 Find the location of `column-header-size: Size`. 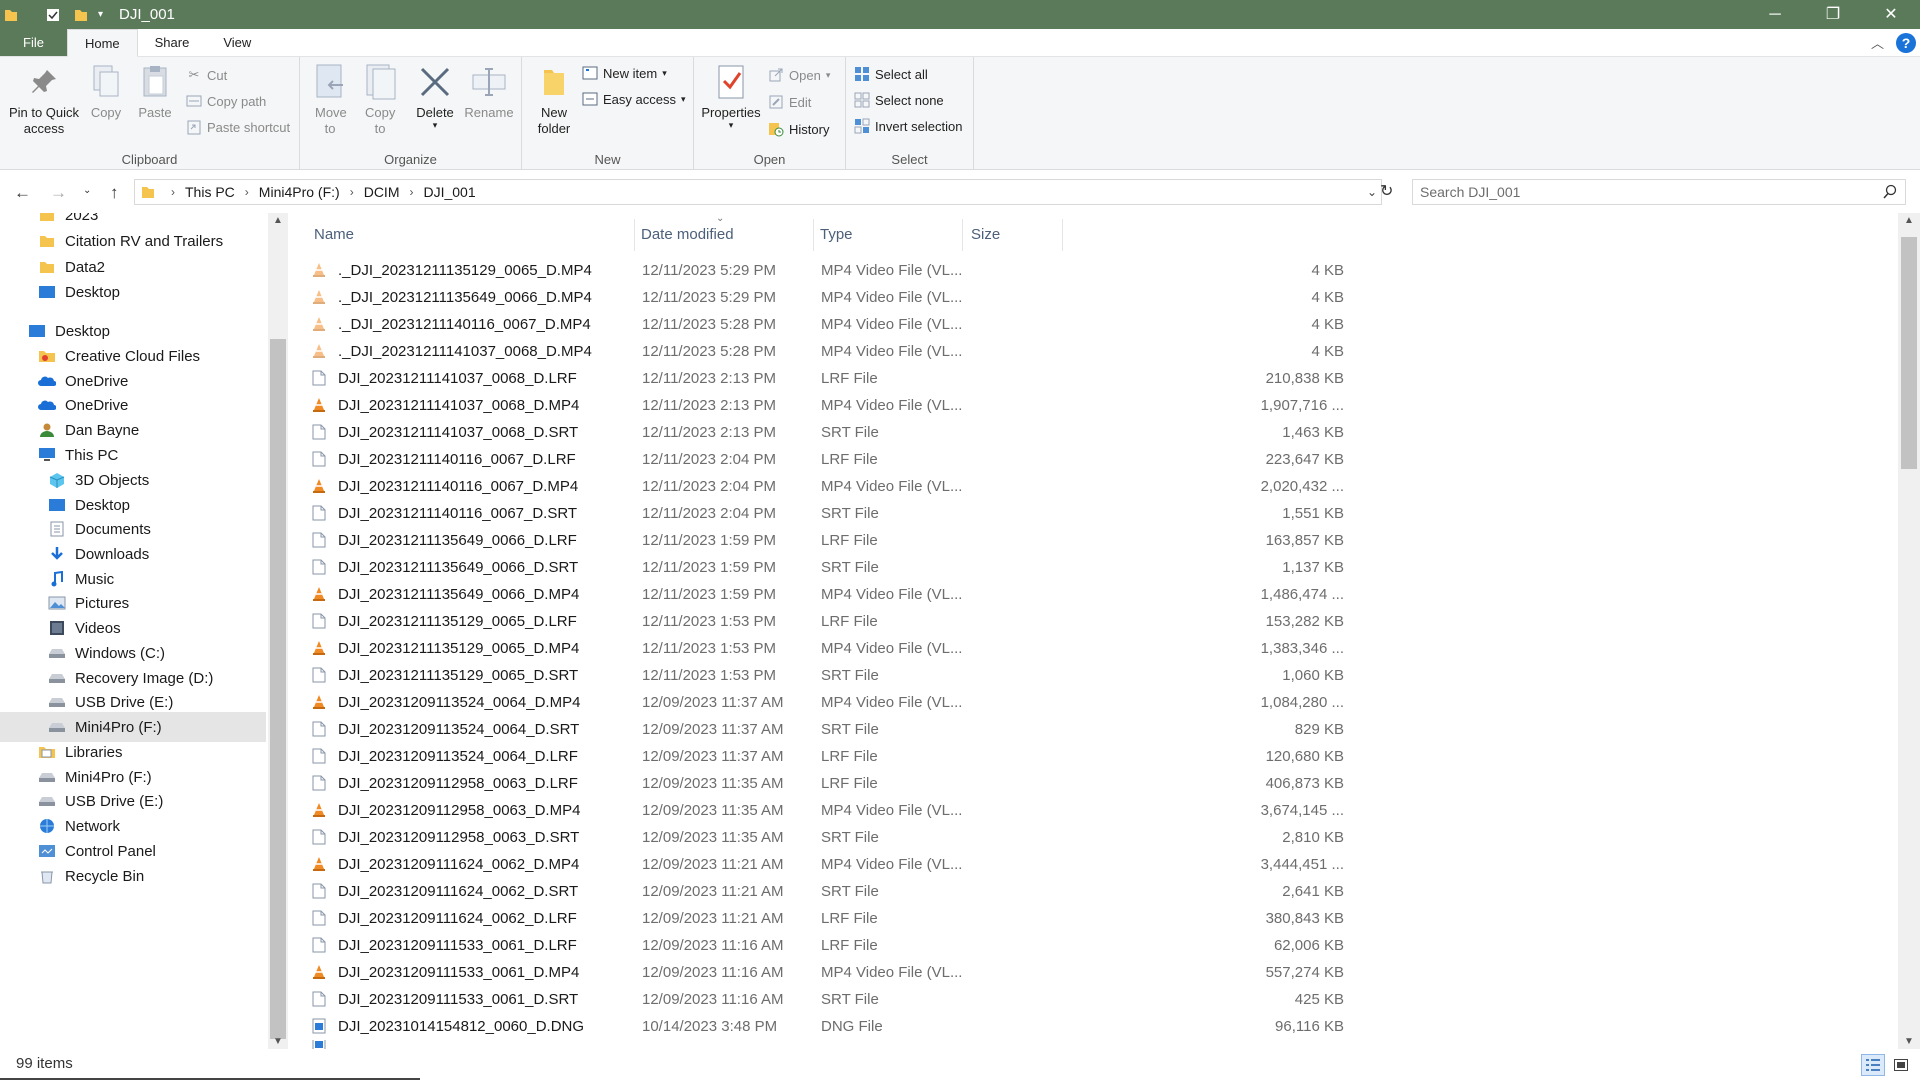

column-header-size: Size is located at coordinates (985, 234).